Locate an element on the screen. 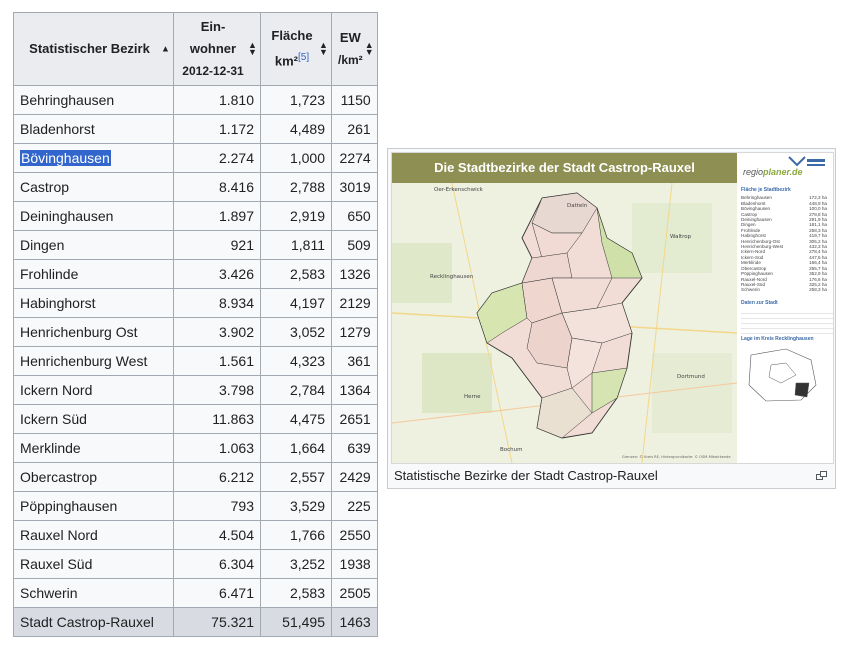 The width and height of the screenshot is (859, 651). einwohner-value: 4.504 is located at coordinates (217, 535).